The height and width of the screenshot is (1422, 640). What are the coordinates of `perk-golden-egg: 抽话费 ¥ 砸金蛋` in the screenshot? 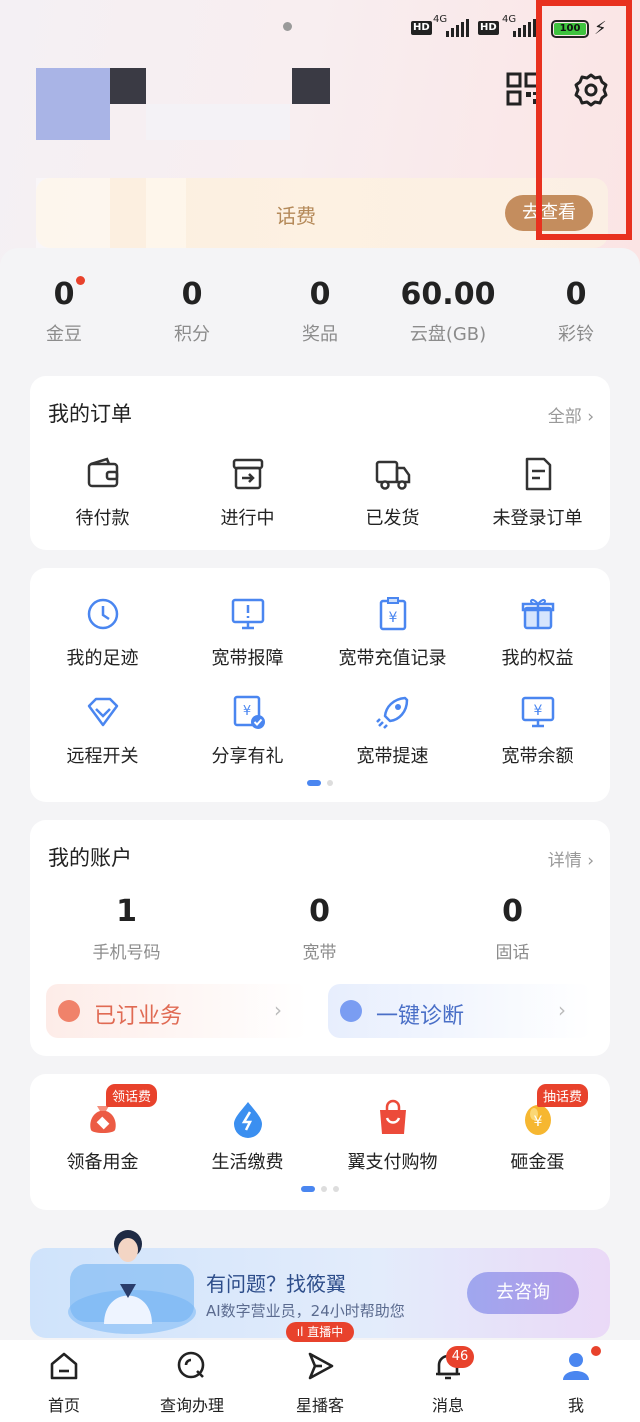 It's located at (537, 1129).